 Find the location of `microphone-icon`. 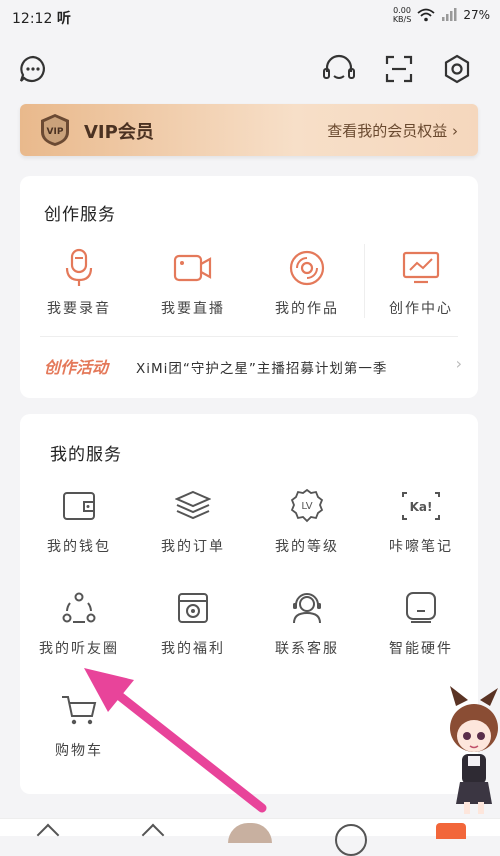

microphone-icon is located at coordinates (79, 268).